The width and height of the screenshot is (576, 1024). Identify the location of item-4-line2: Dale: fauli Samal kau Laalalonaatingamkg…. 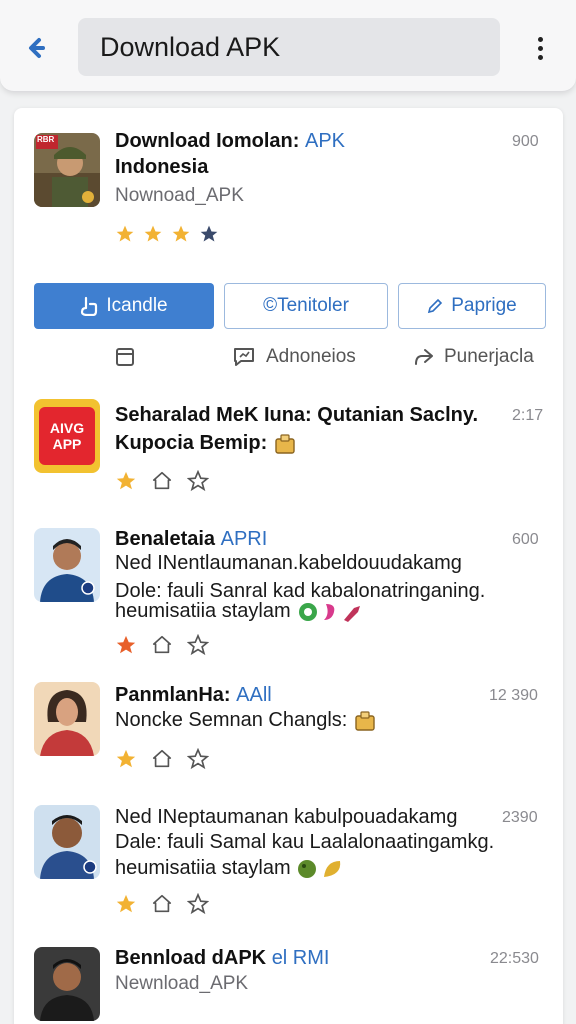
(305, 842).